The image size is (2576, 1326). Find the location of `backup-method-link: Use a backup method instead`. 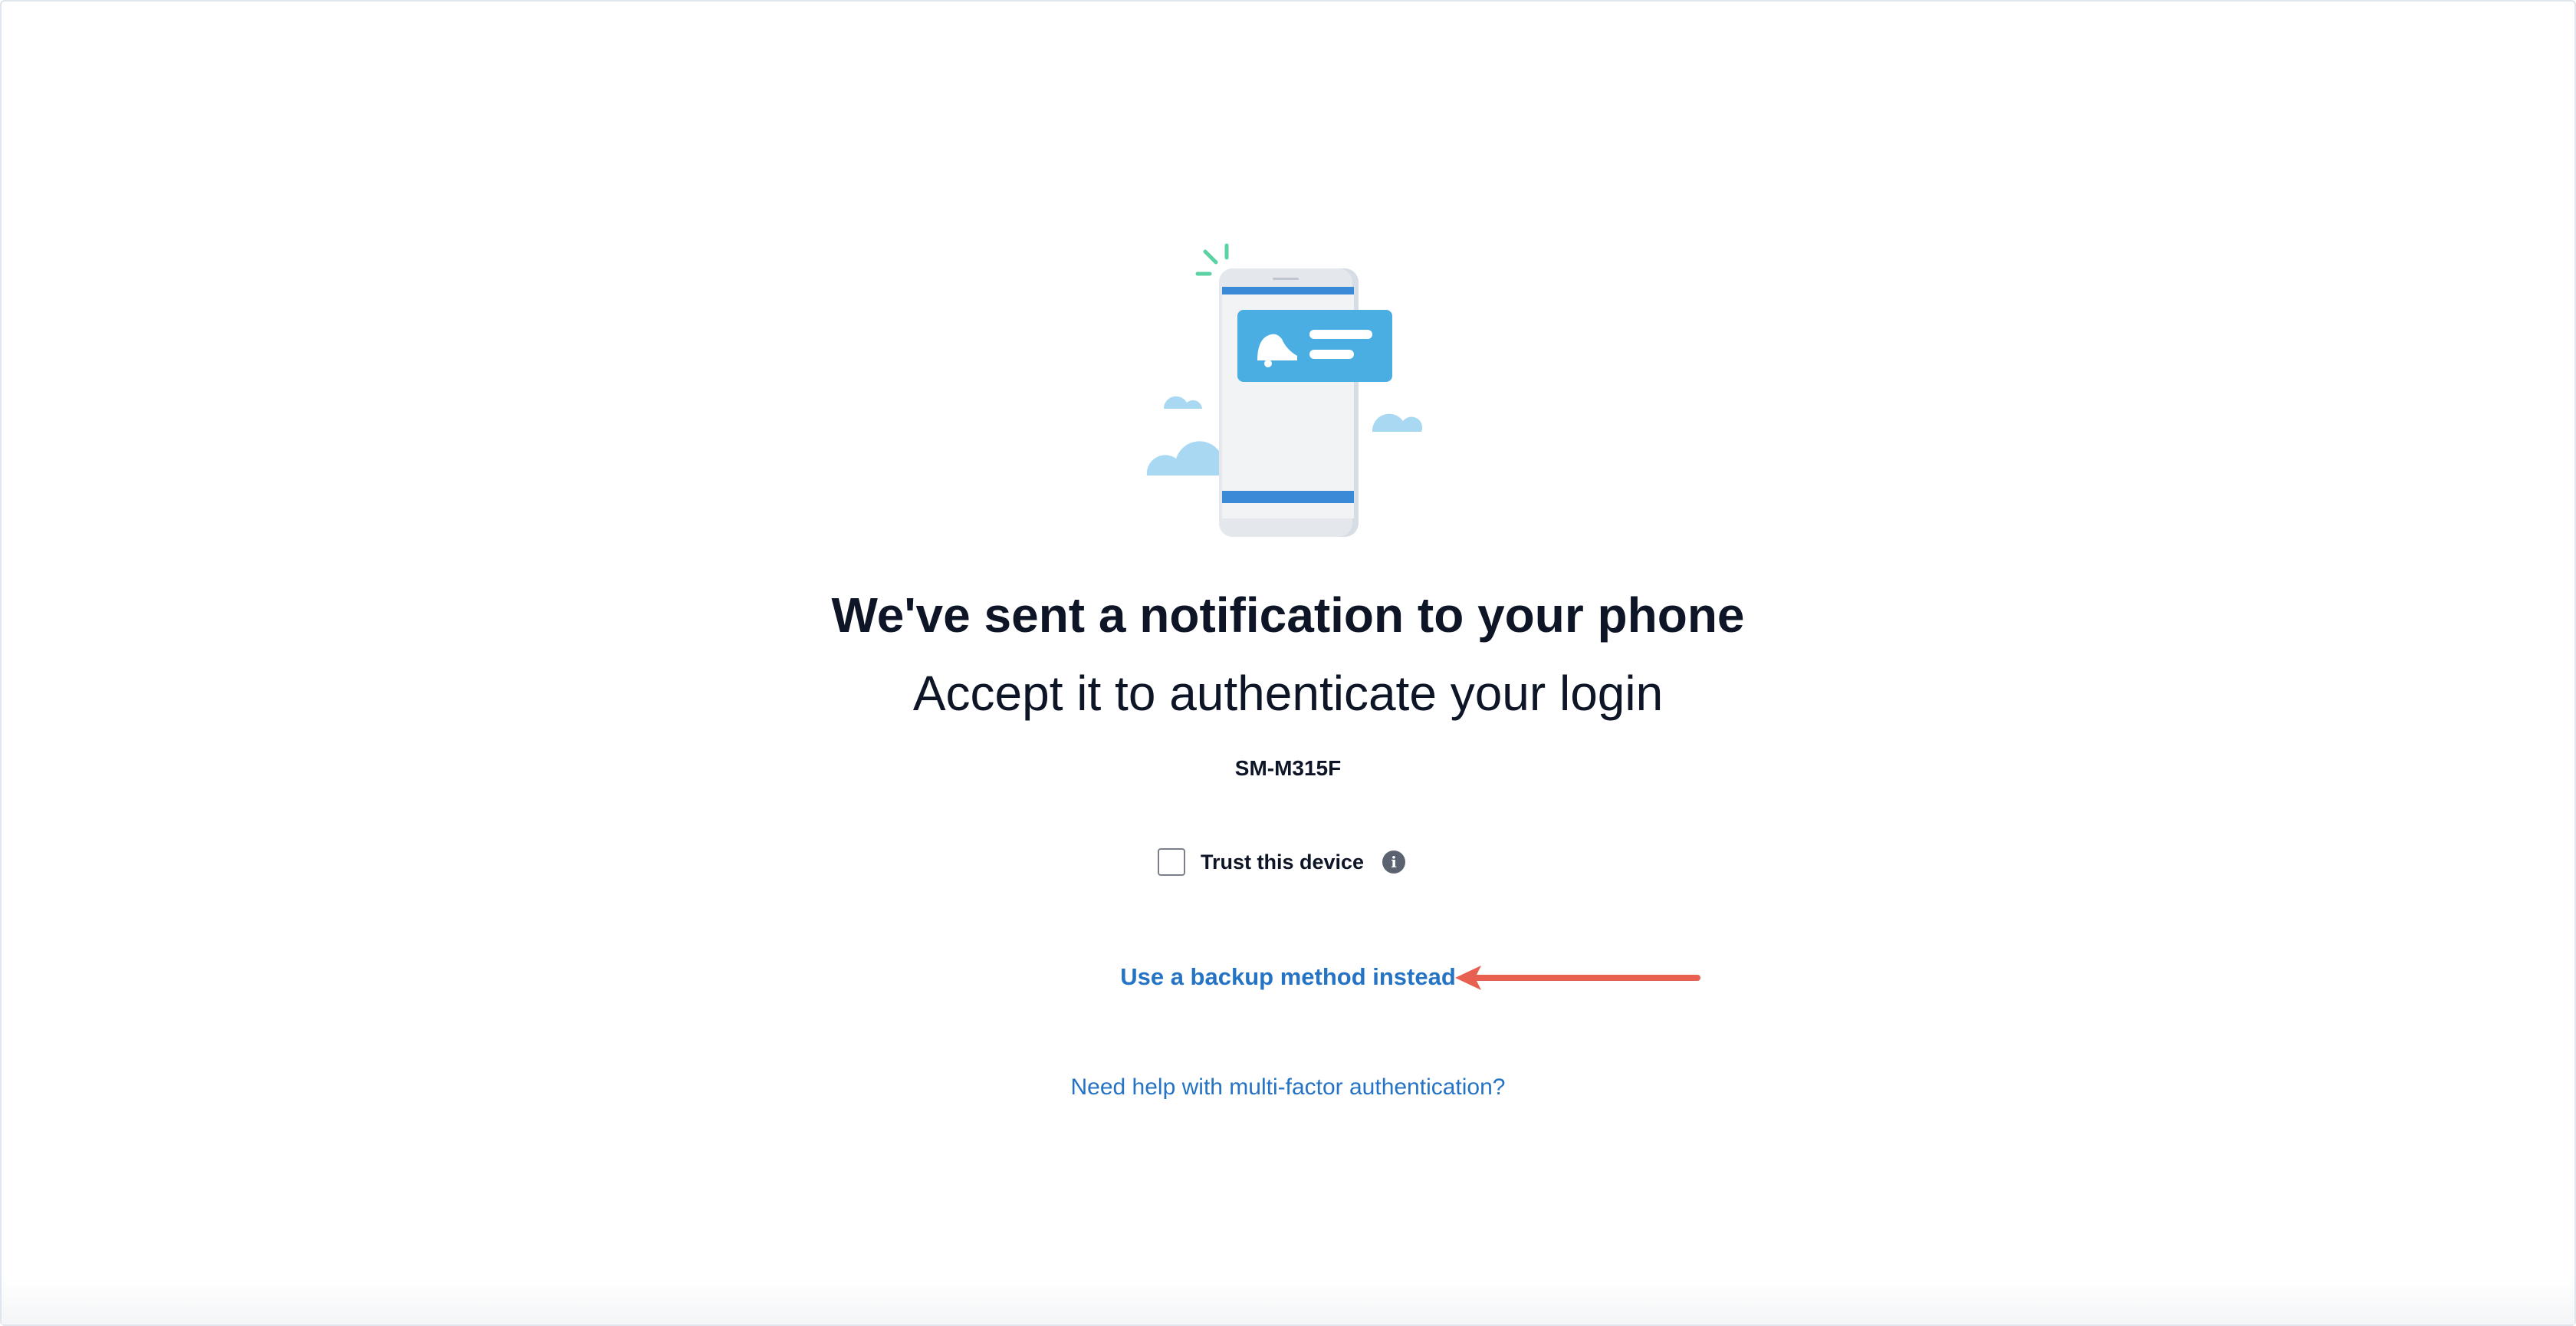

backup-method-link: Use a backup method instead is located at coordinates (1288, 976).